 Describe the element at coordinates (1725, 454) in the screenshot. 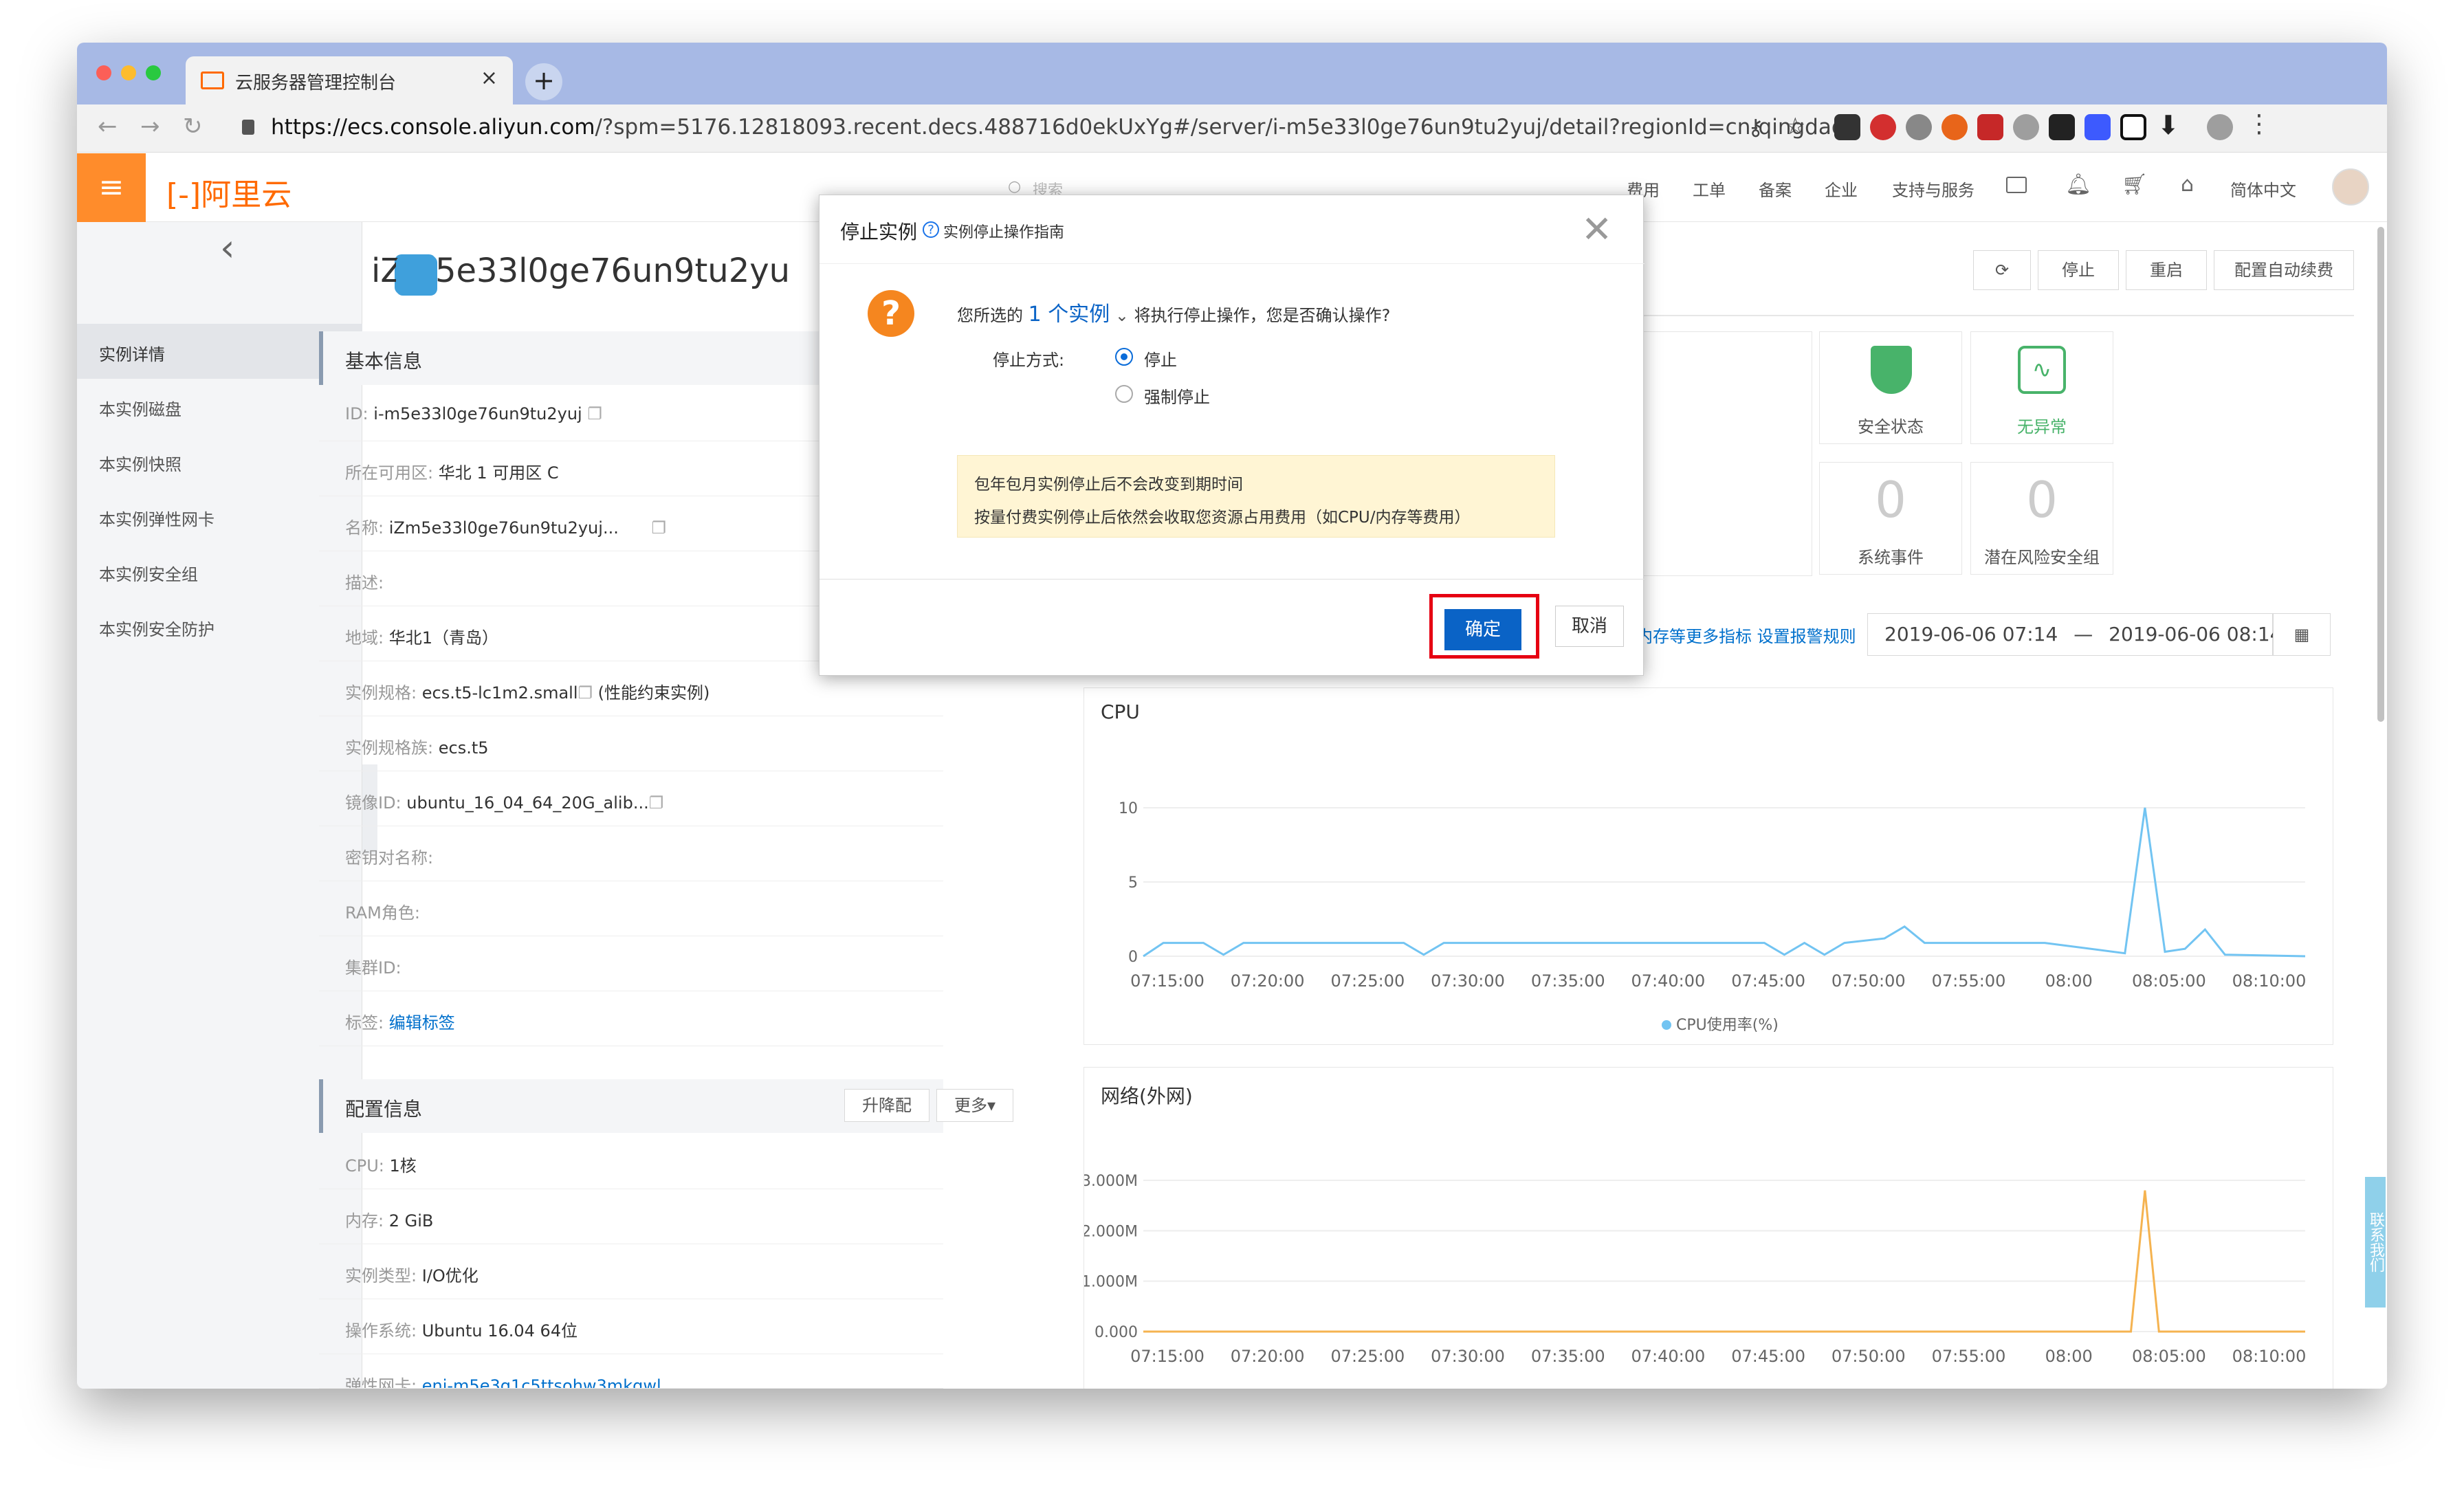

I see `status-panel` at that location.